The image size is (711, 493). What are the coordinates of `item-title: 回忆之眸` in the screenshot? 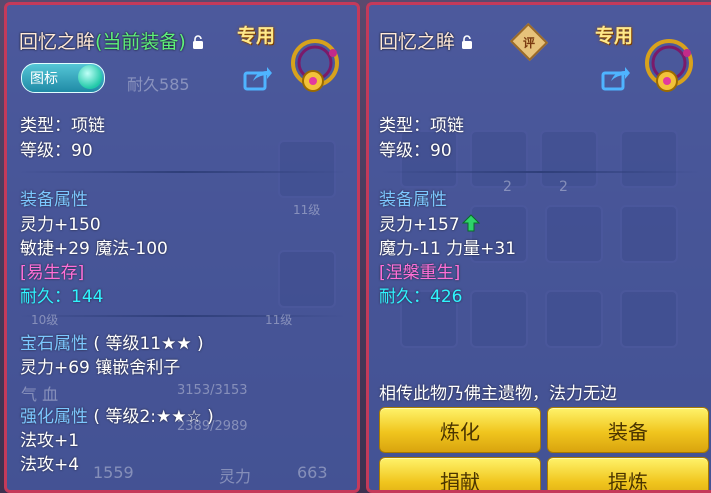 It's located at (426, 40).